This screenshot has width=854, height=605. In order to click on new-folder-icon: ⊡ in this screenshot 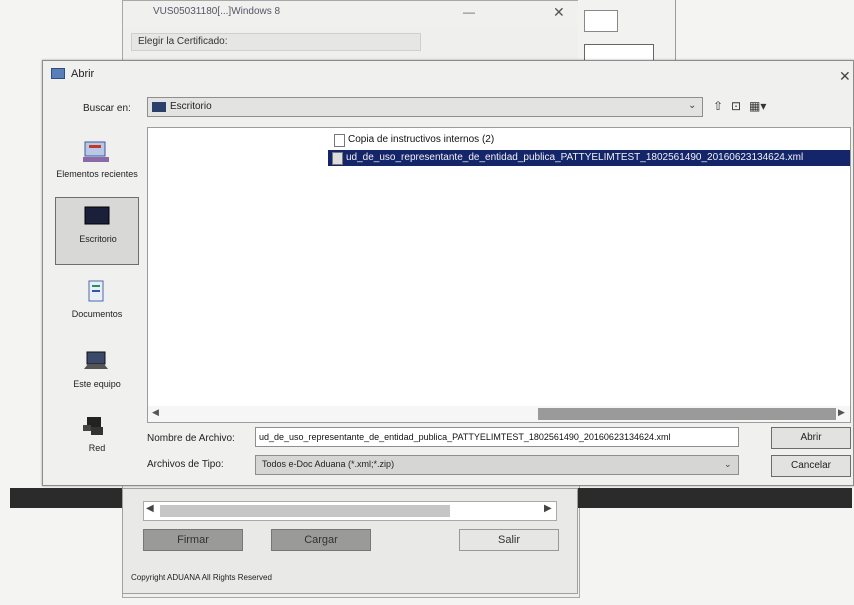, I will do `click(736, 106)`.